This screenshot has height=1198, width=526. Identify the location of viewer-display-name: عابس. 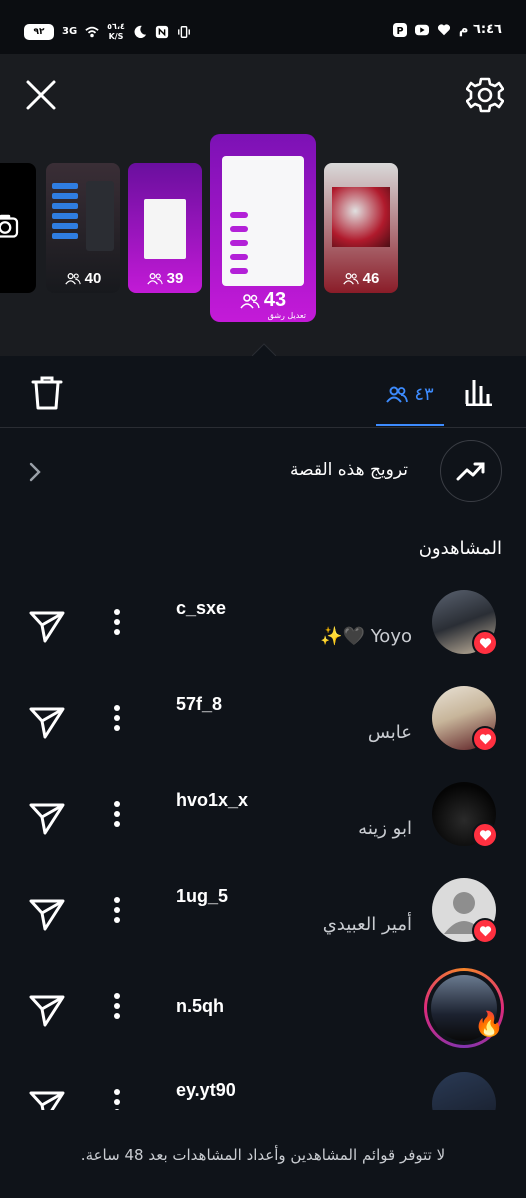
(389, 732).